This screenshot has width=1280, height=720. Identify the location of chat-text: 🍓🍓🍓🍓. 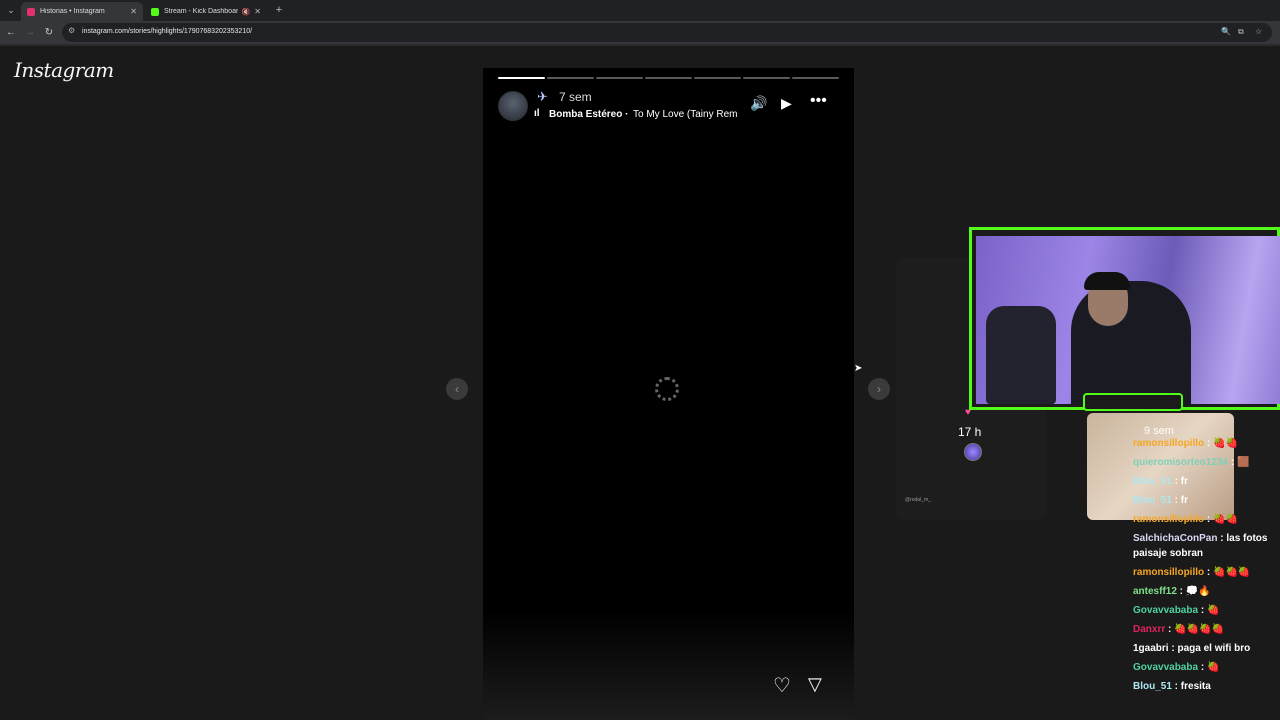
(1199, 629).